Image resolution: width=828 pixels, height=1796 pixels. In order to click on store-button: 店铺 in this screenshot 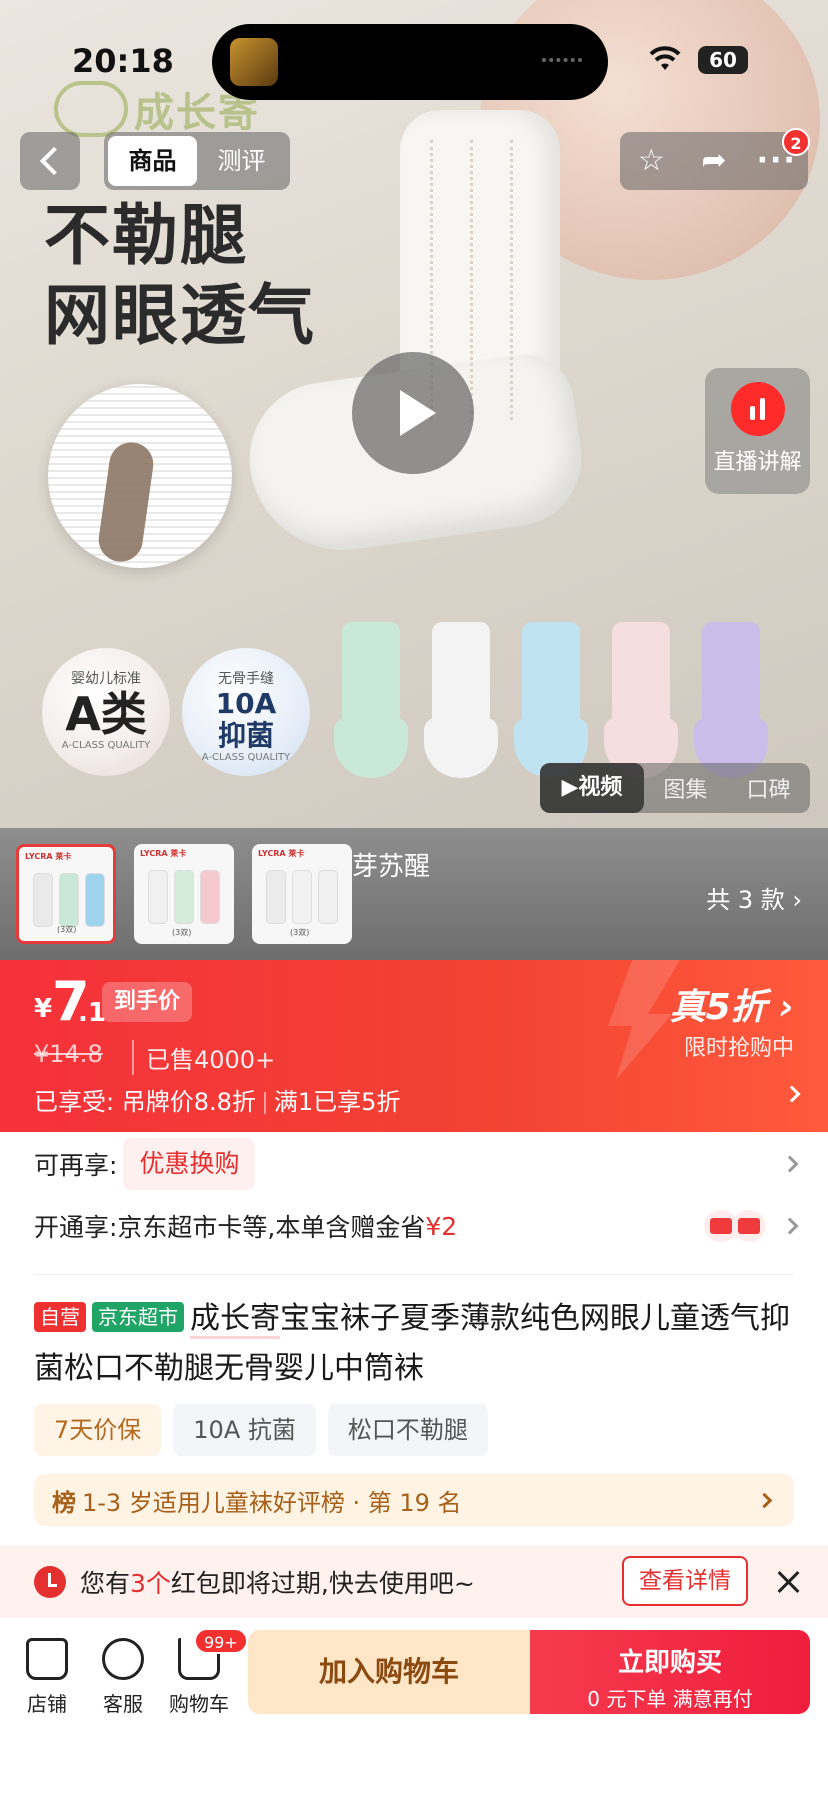, I will do `click(47, 1677)`.